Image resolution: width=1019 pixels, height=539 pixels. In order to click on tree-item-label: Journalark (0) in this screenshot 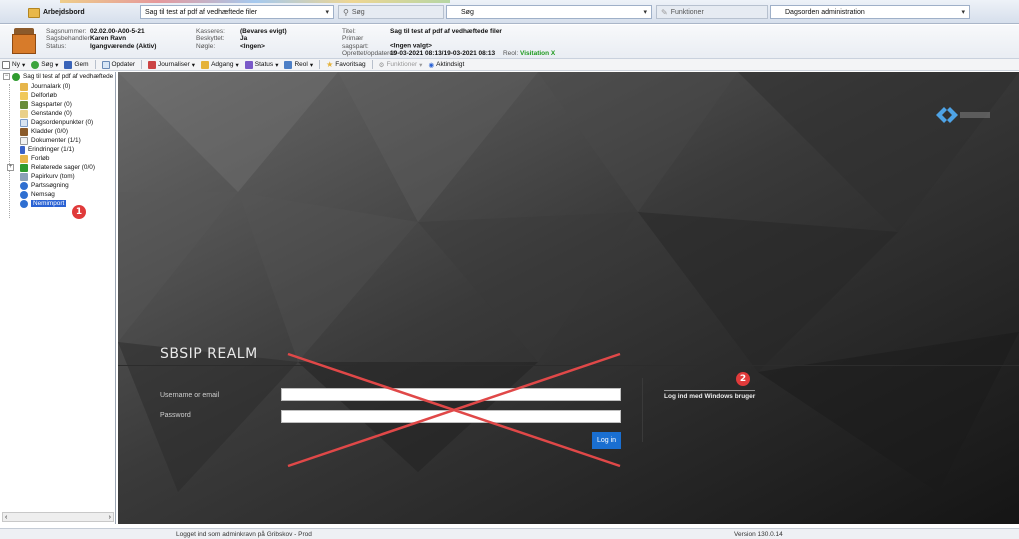, I will do `click(51, 86)`.